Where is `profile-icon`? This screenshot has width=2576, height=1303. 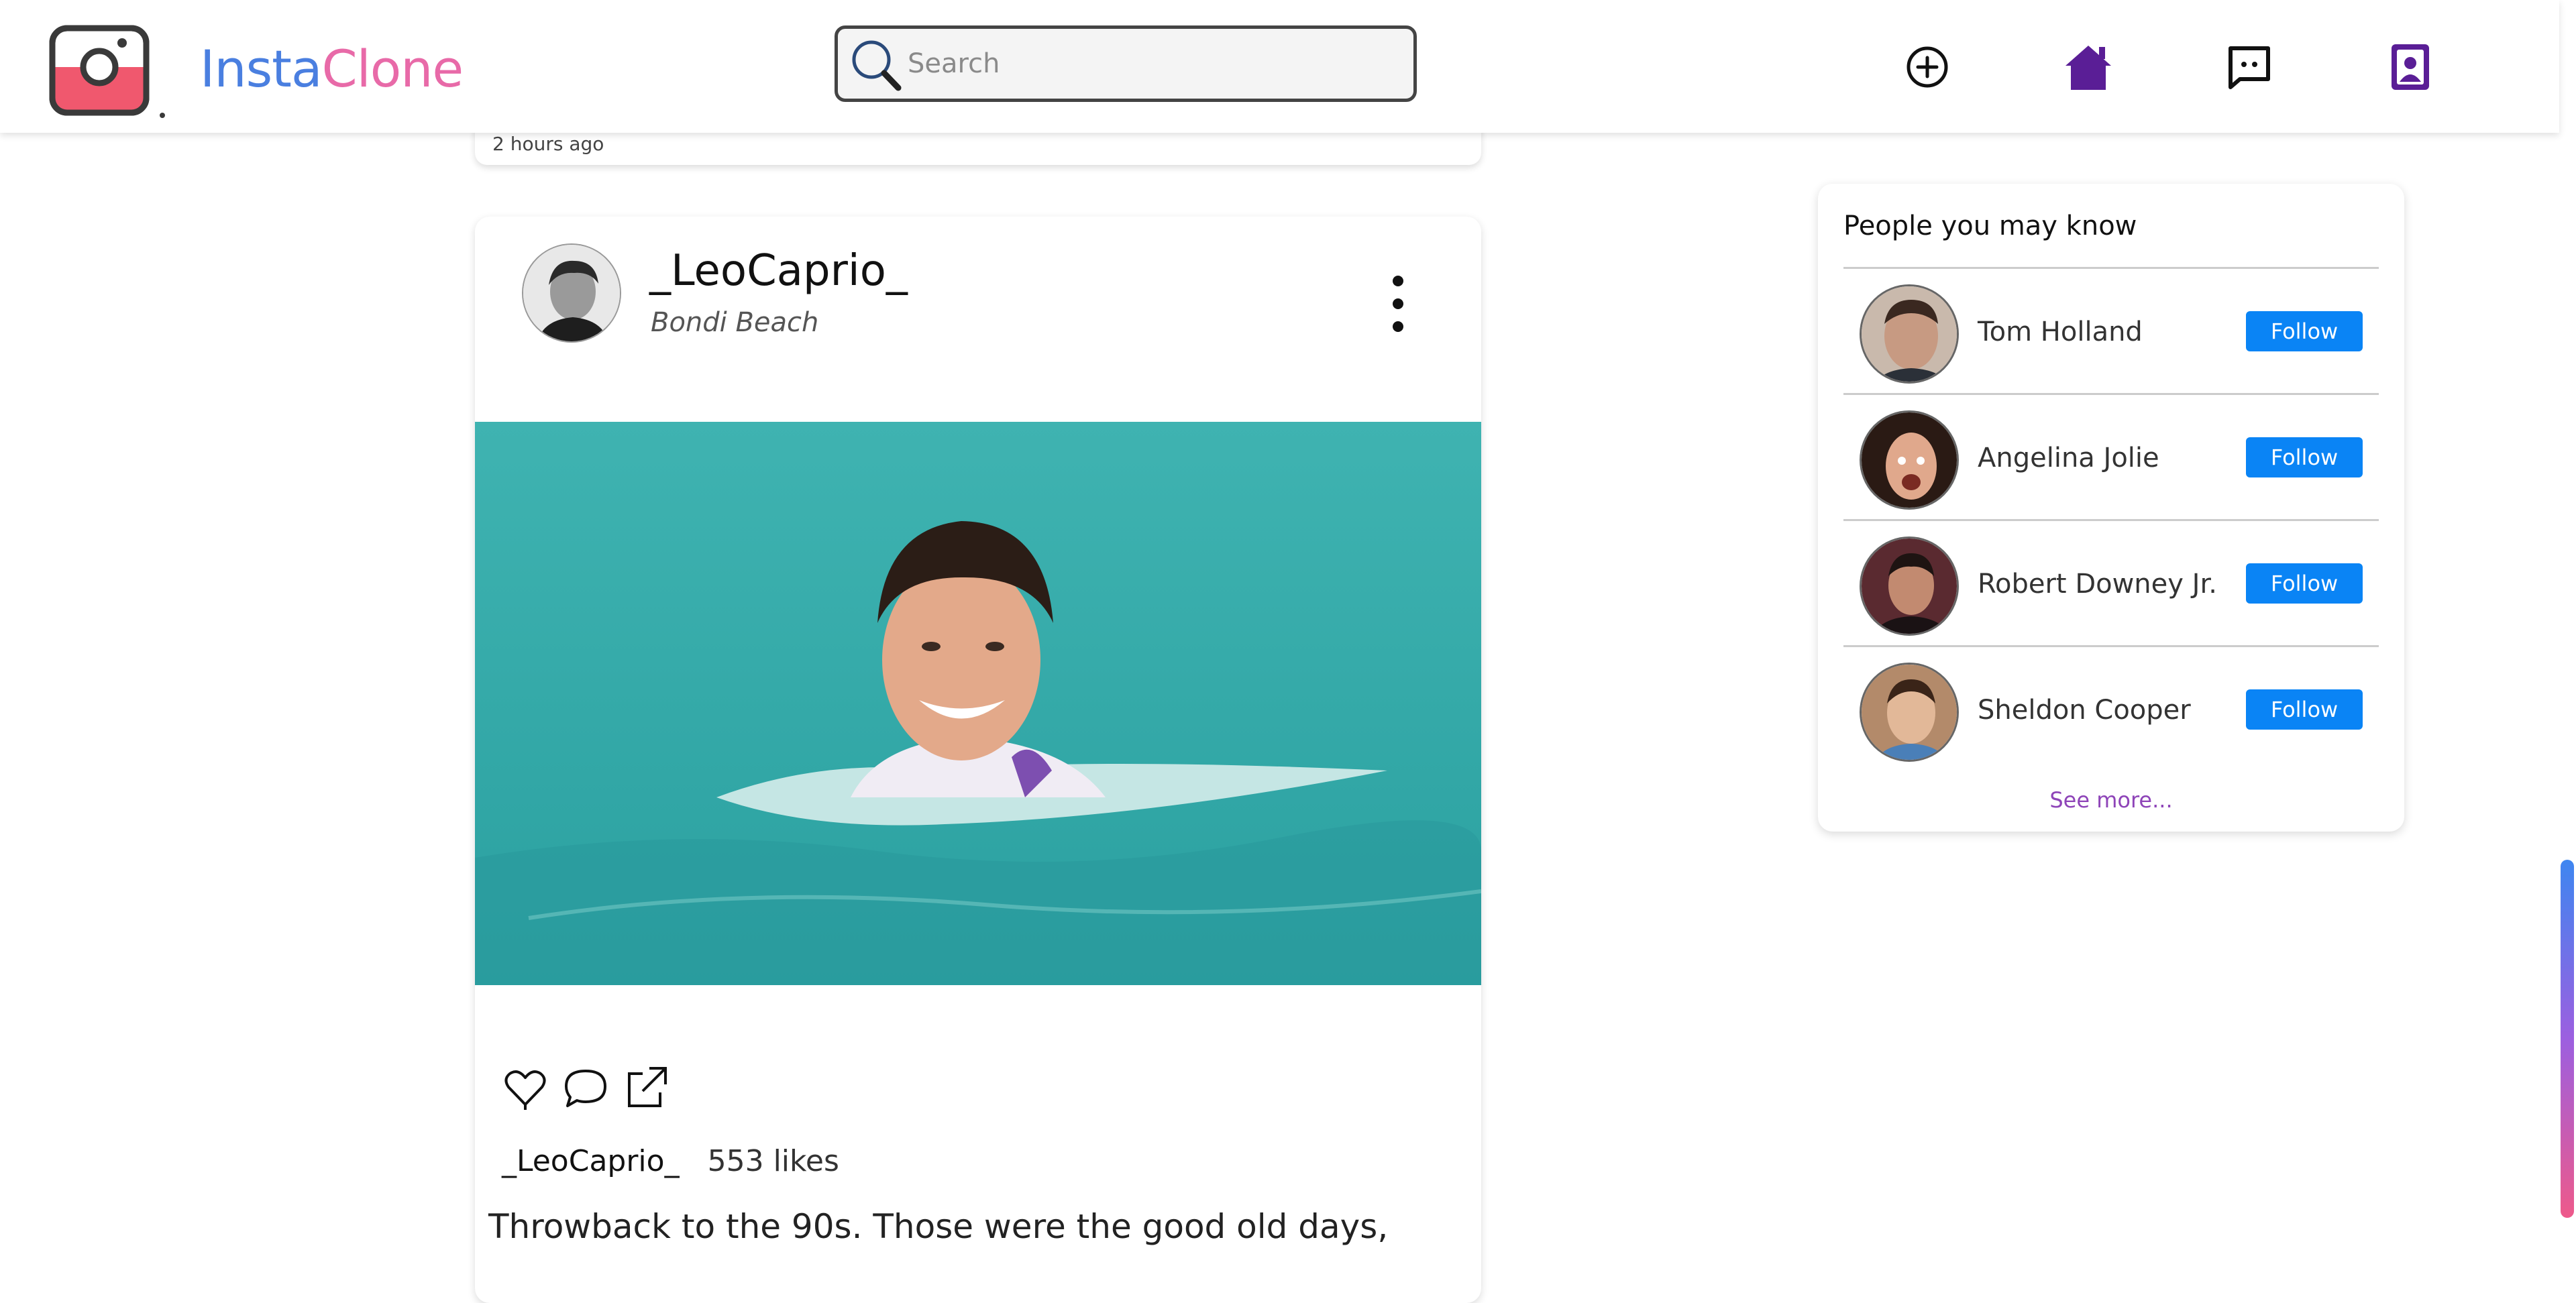 profile-icon is located at coordinates (2410, 67).